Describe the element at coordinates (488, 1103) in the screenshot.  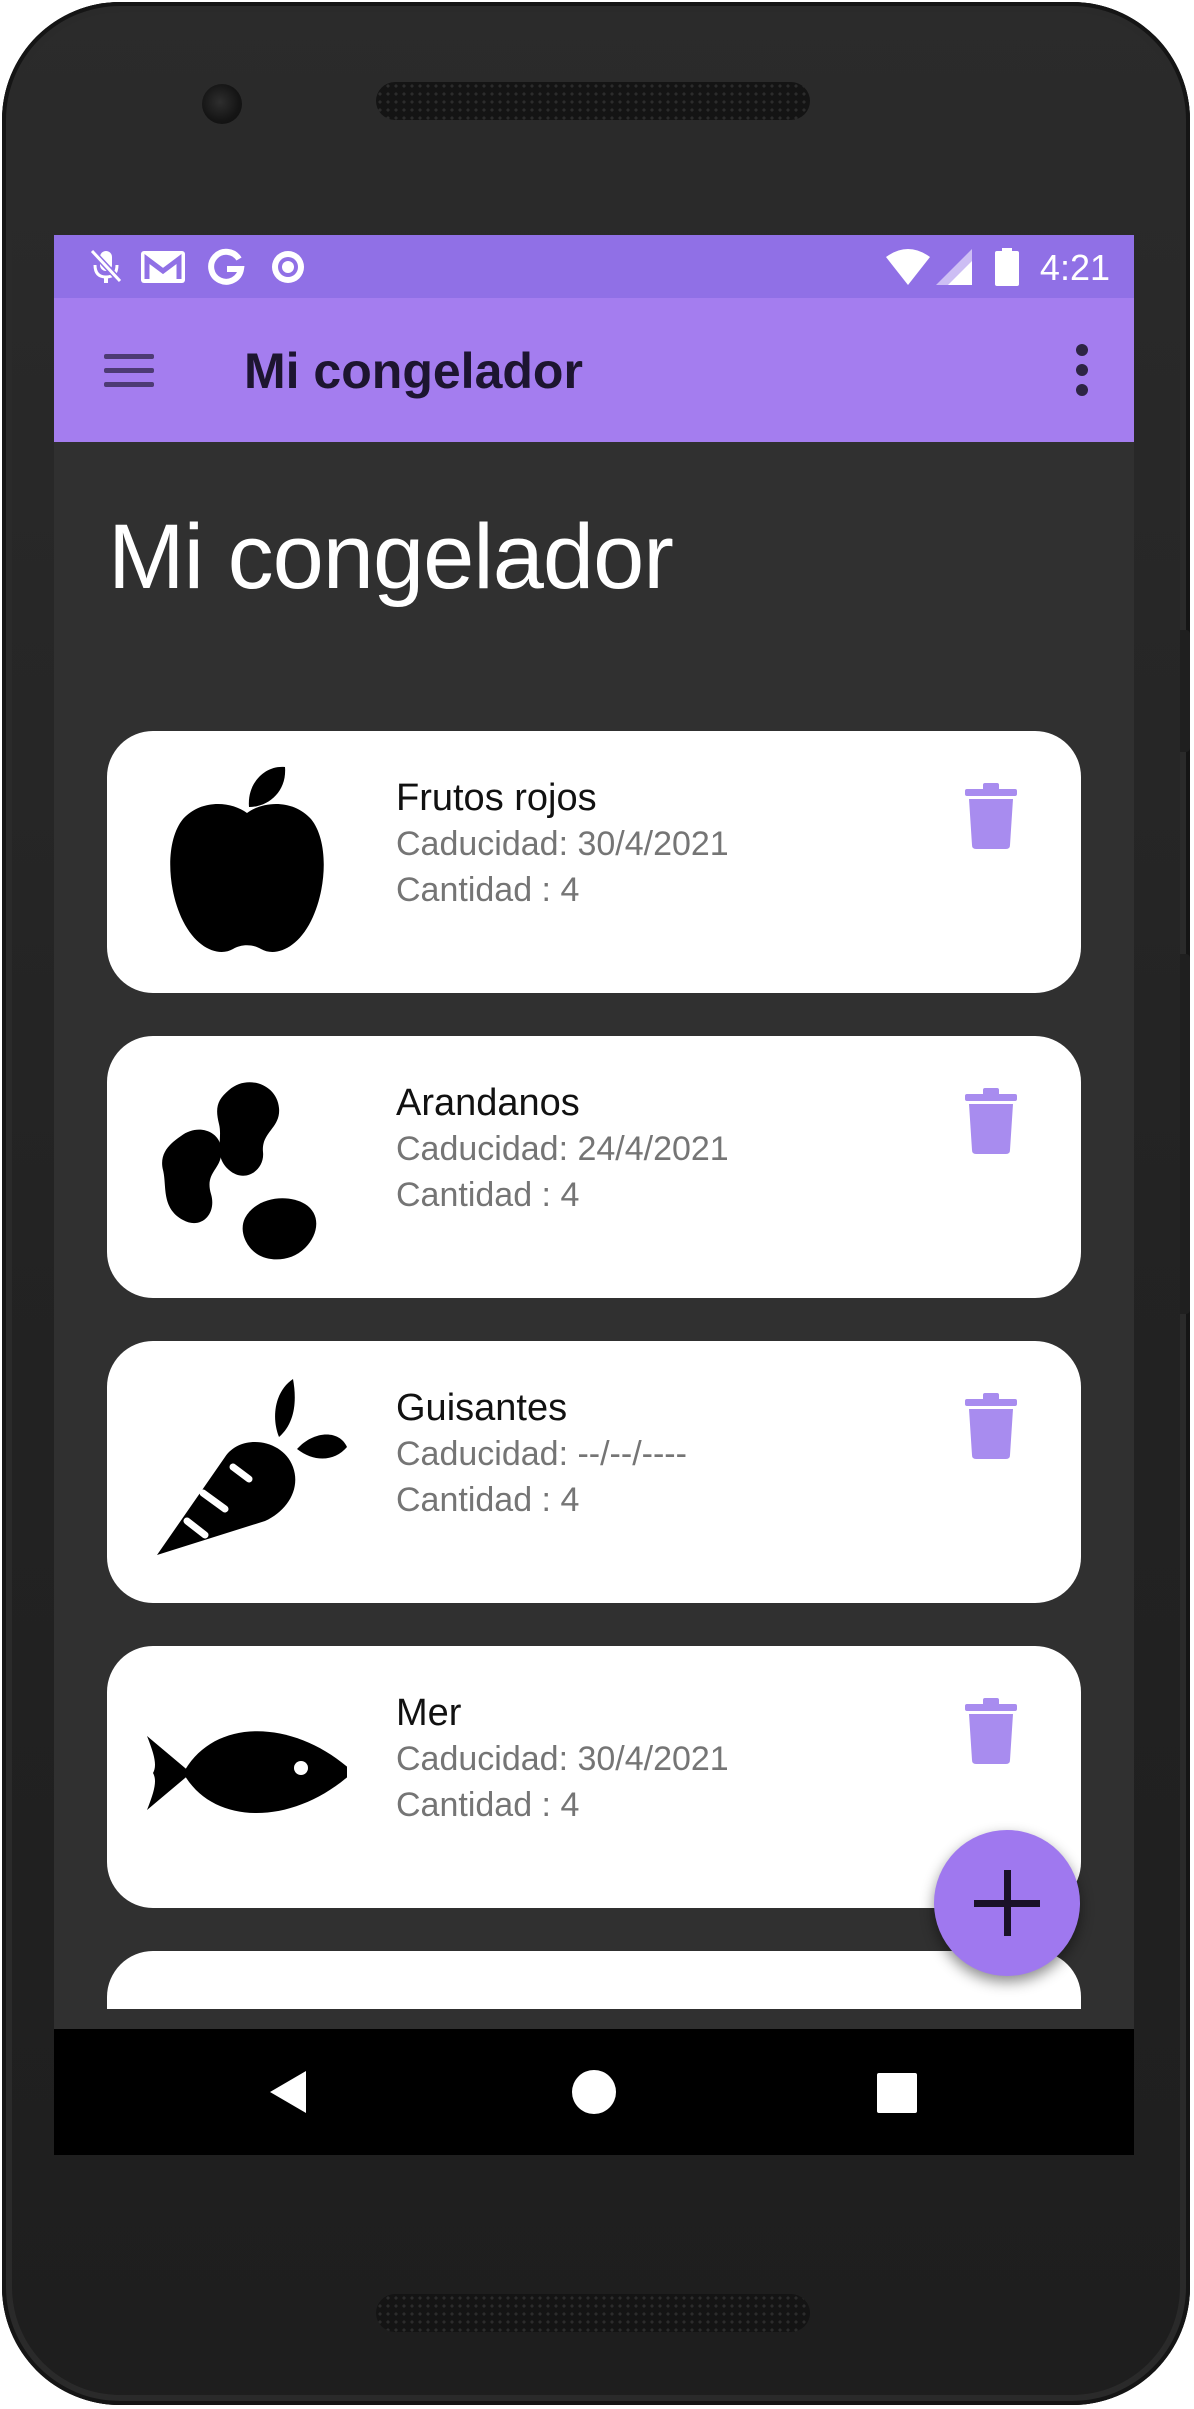
I see `item-name: Arandanos` at that location.